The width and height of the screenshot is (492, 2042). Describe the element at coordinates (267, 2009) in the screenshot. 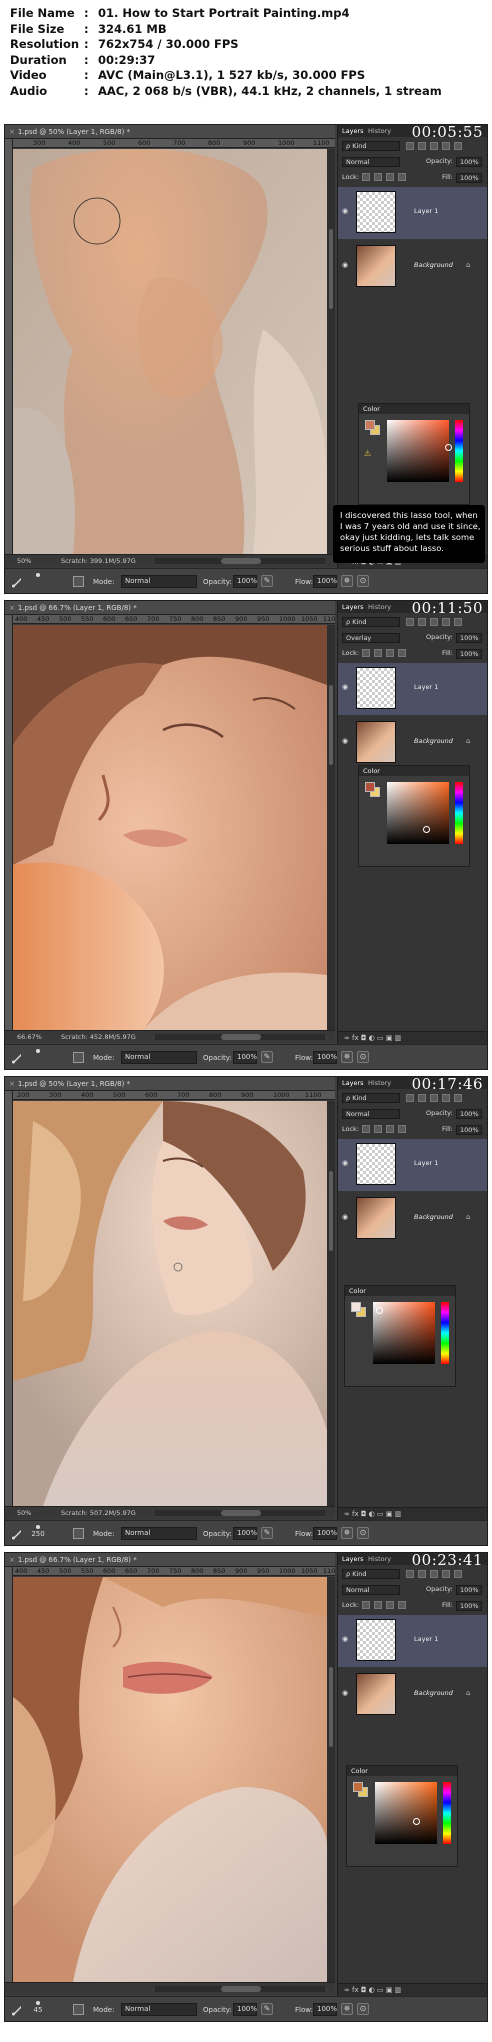

I see `pressure-opacity-icon: ✎` at that location.